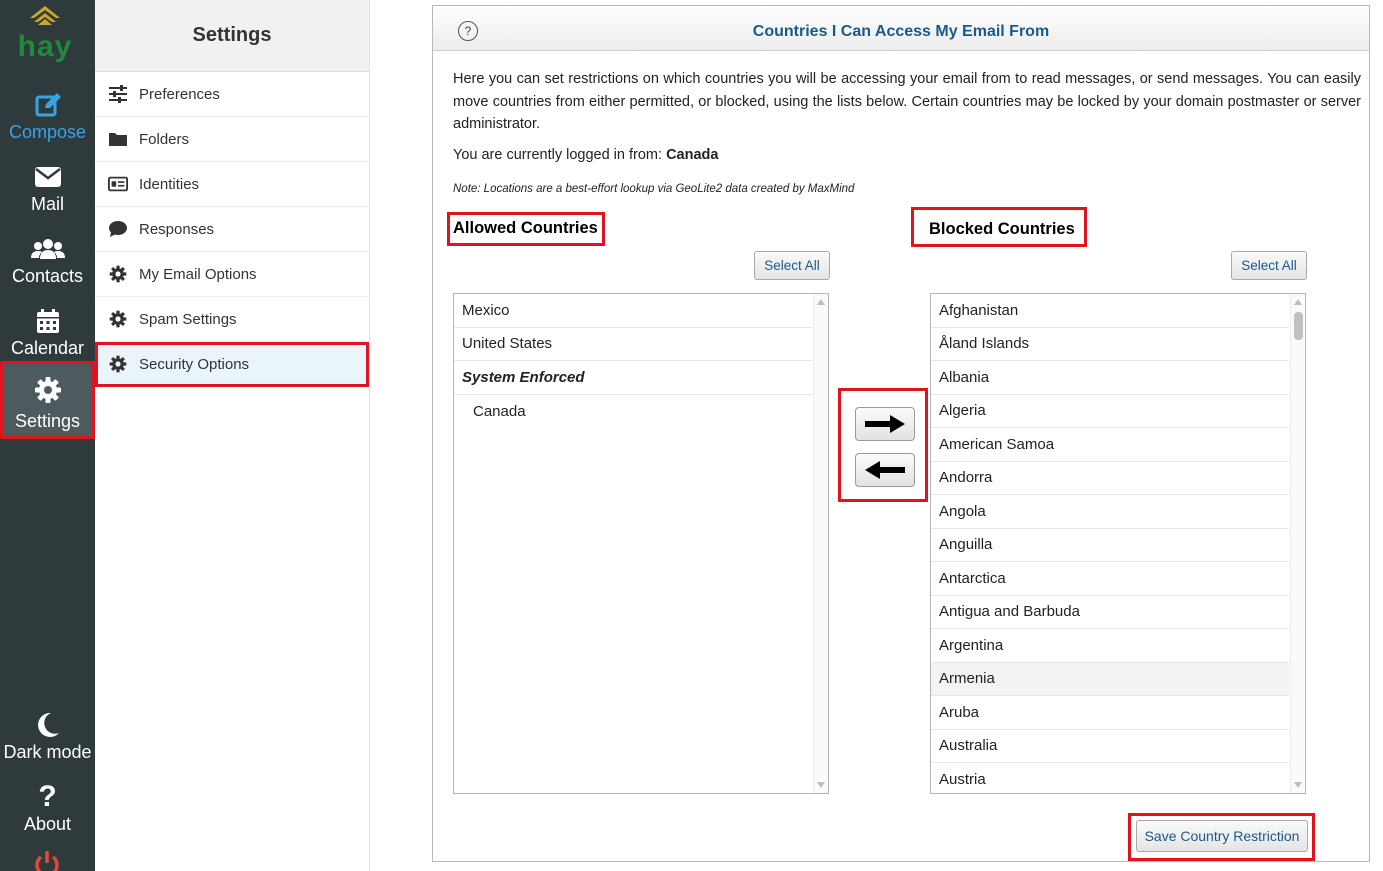  I want to click on sidebar-item-label: Identities, so click(169, 184).